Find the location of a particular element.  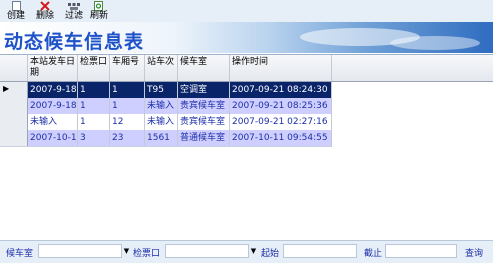

filter-bar: 候车室 ▼ 检票口 ▼ 起始 截止 查询 is located at coordinates (246, 251).